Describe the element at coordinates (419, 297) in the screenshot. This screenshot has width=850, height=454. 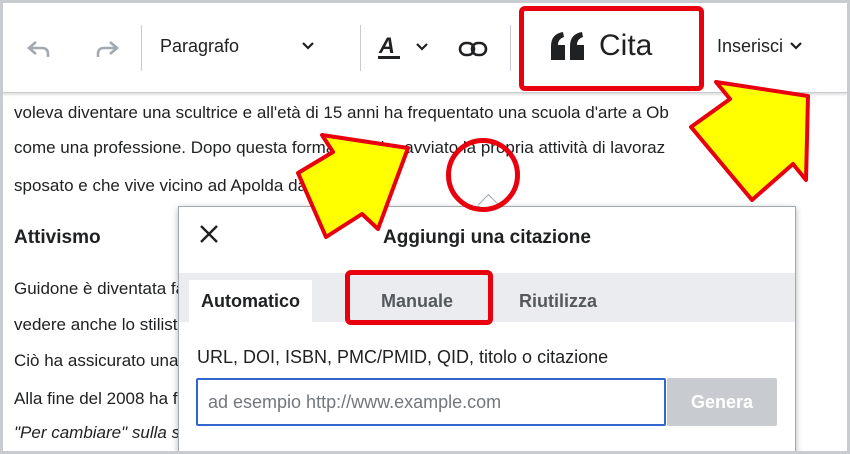
I see `manuale-highlight-box` at that location.